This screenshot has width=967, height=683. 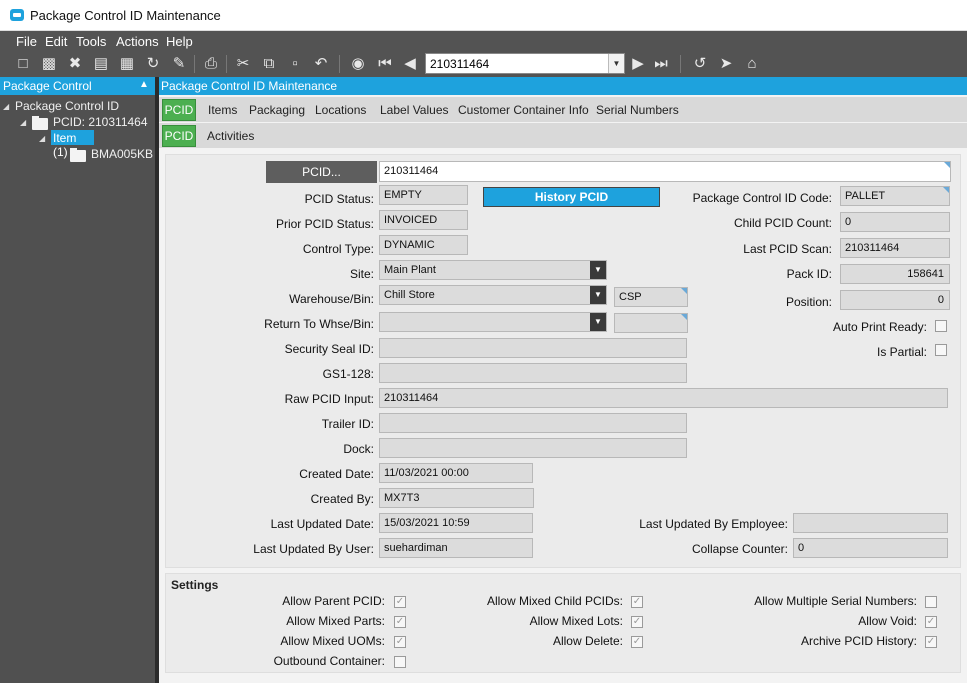 What do you see at coordinates (493, 270) in the screenshot?
I see `site-select: Main Plant ▼` at bounding box center [493, 270].